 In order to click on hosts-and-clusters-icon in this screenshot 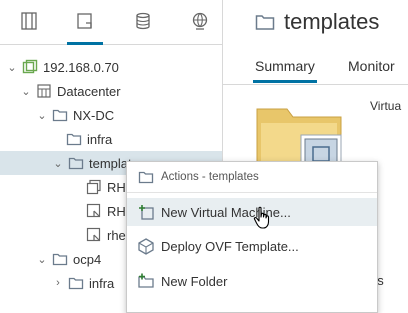, I will do `click(29, 23)`.